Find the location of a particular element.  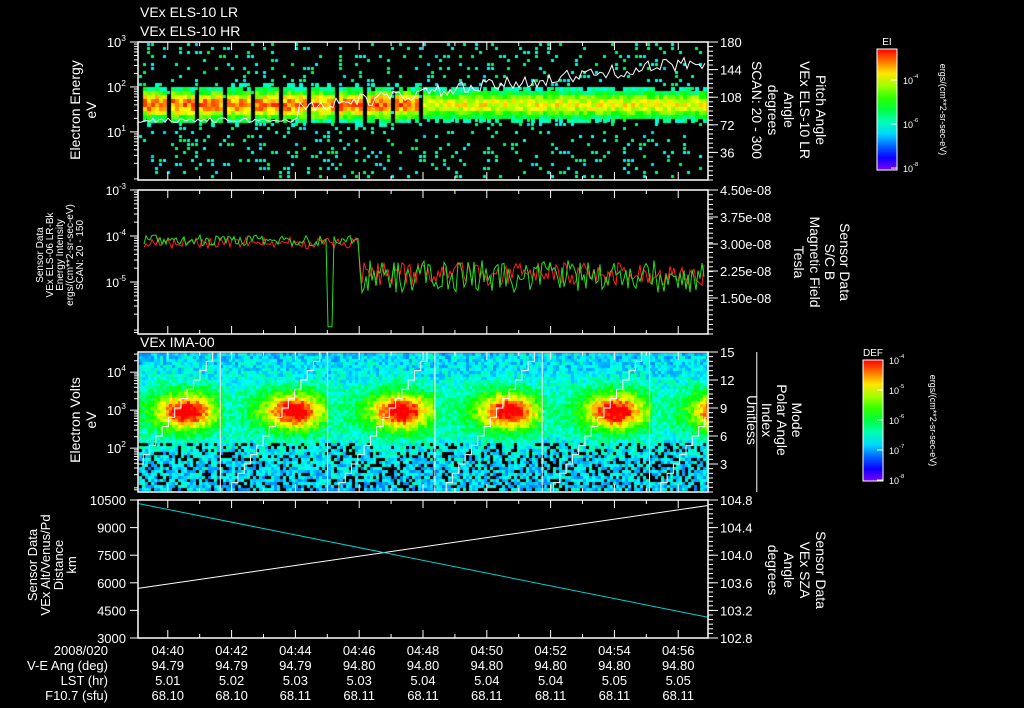

y2-tick-label: 3.00e-08 is located at coordinates (745, 244).